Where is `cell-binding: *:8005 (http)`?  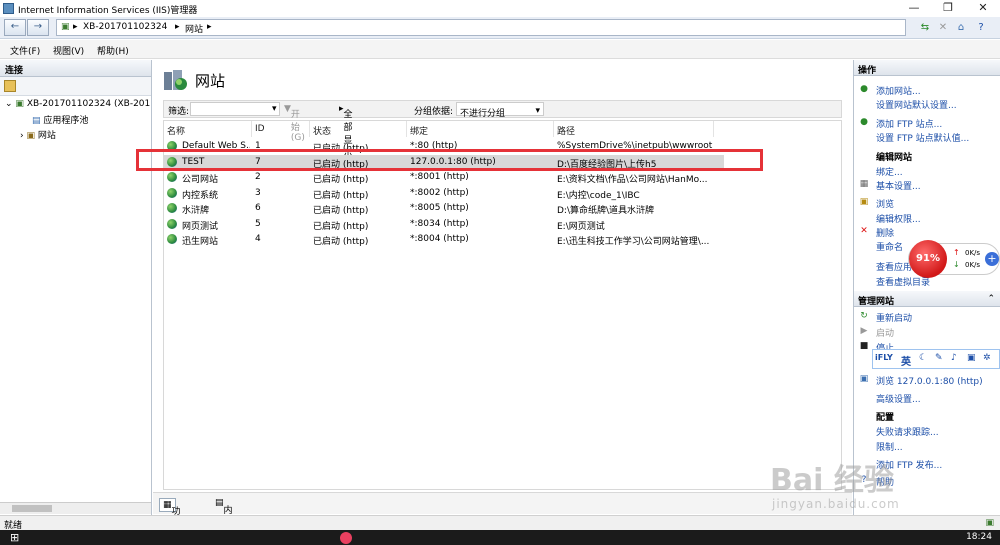 cell-binding: *:8005 (http) is located at coordinates (439, 208).